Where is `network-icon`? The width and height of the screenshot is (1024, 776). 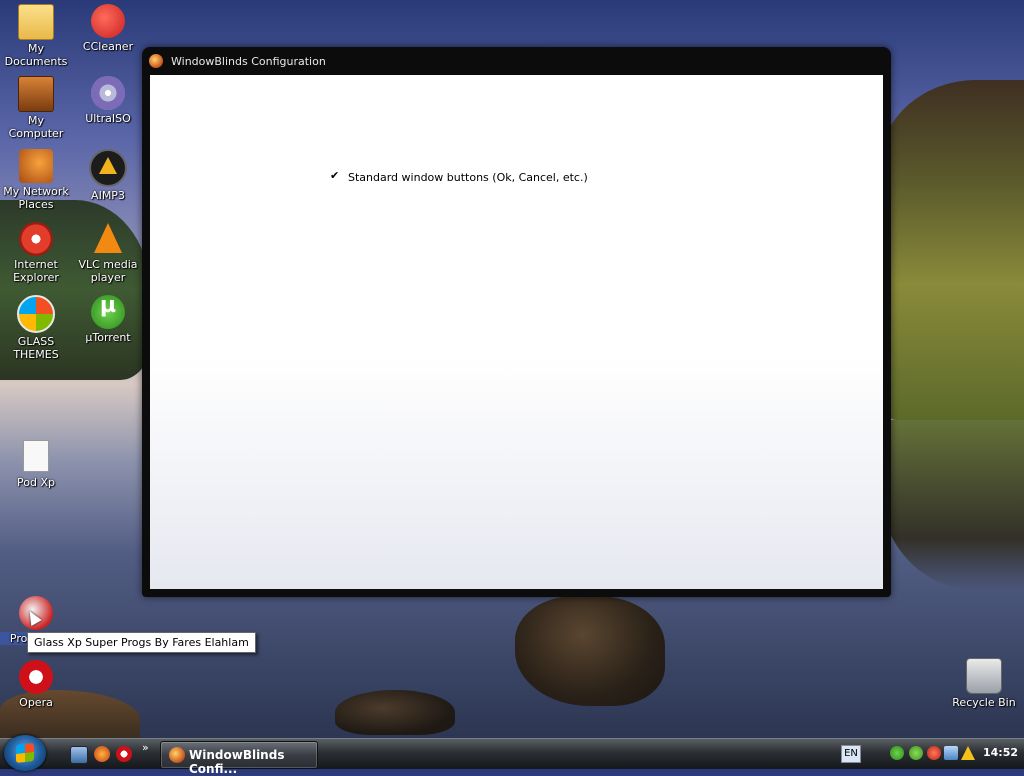
network-icon is located at coordinates (36, 166).